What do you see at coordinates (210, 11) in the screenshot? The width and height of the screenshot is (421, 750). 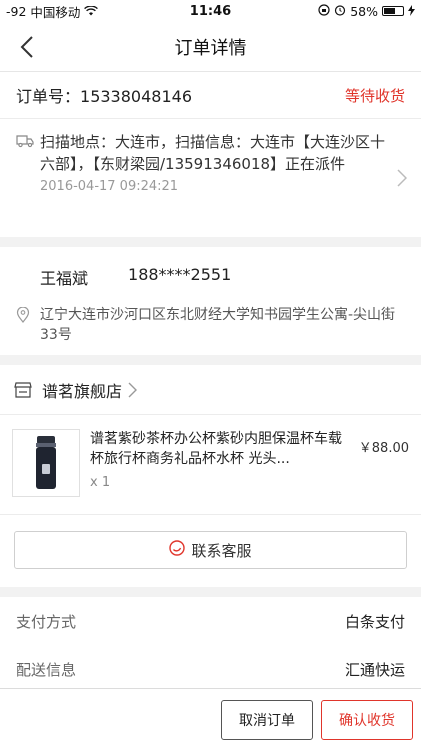 I see `status-bar: -92 中国移动 11:46 58%` at bounding box center [210, 11].